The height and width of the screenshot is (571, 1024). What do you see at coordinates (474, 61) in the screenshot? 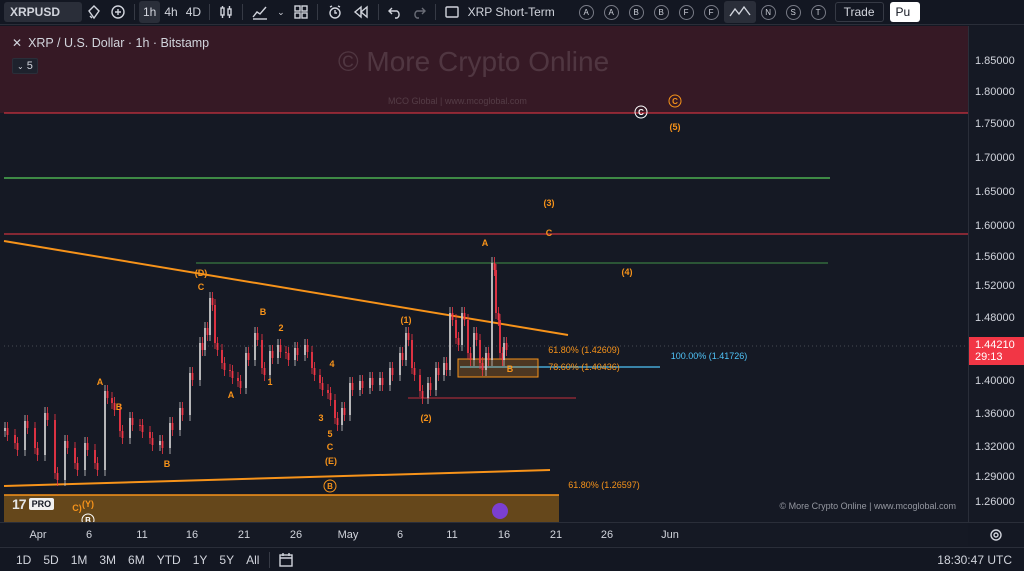
I see `watermark-text: © More Crypto Online` at bounding box center [474, 61].